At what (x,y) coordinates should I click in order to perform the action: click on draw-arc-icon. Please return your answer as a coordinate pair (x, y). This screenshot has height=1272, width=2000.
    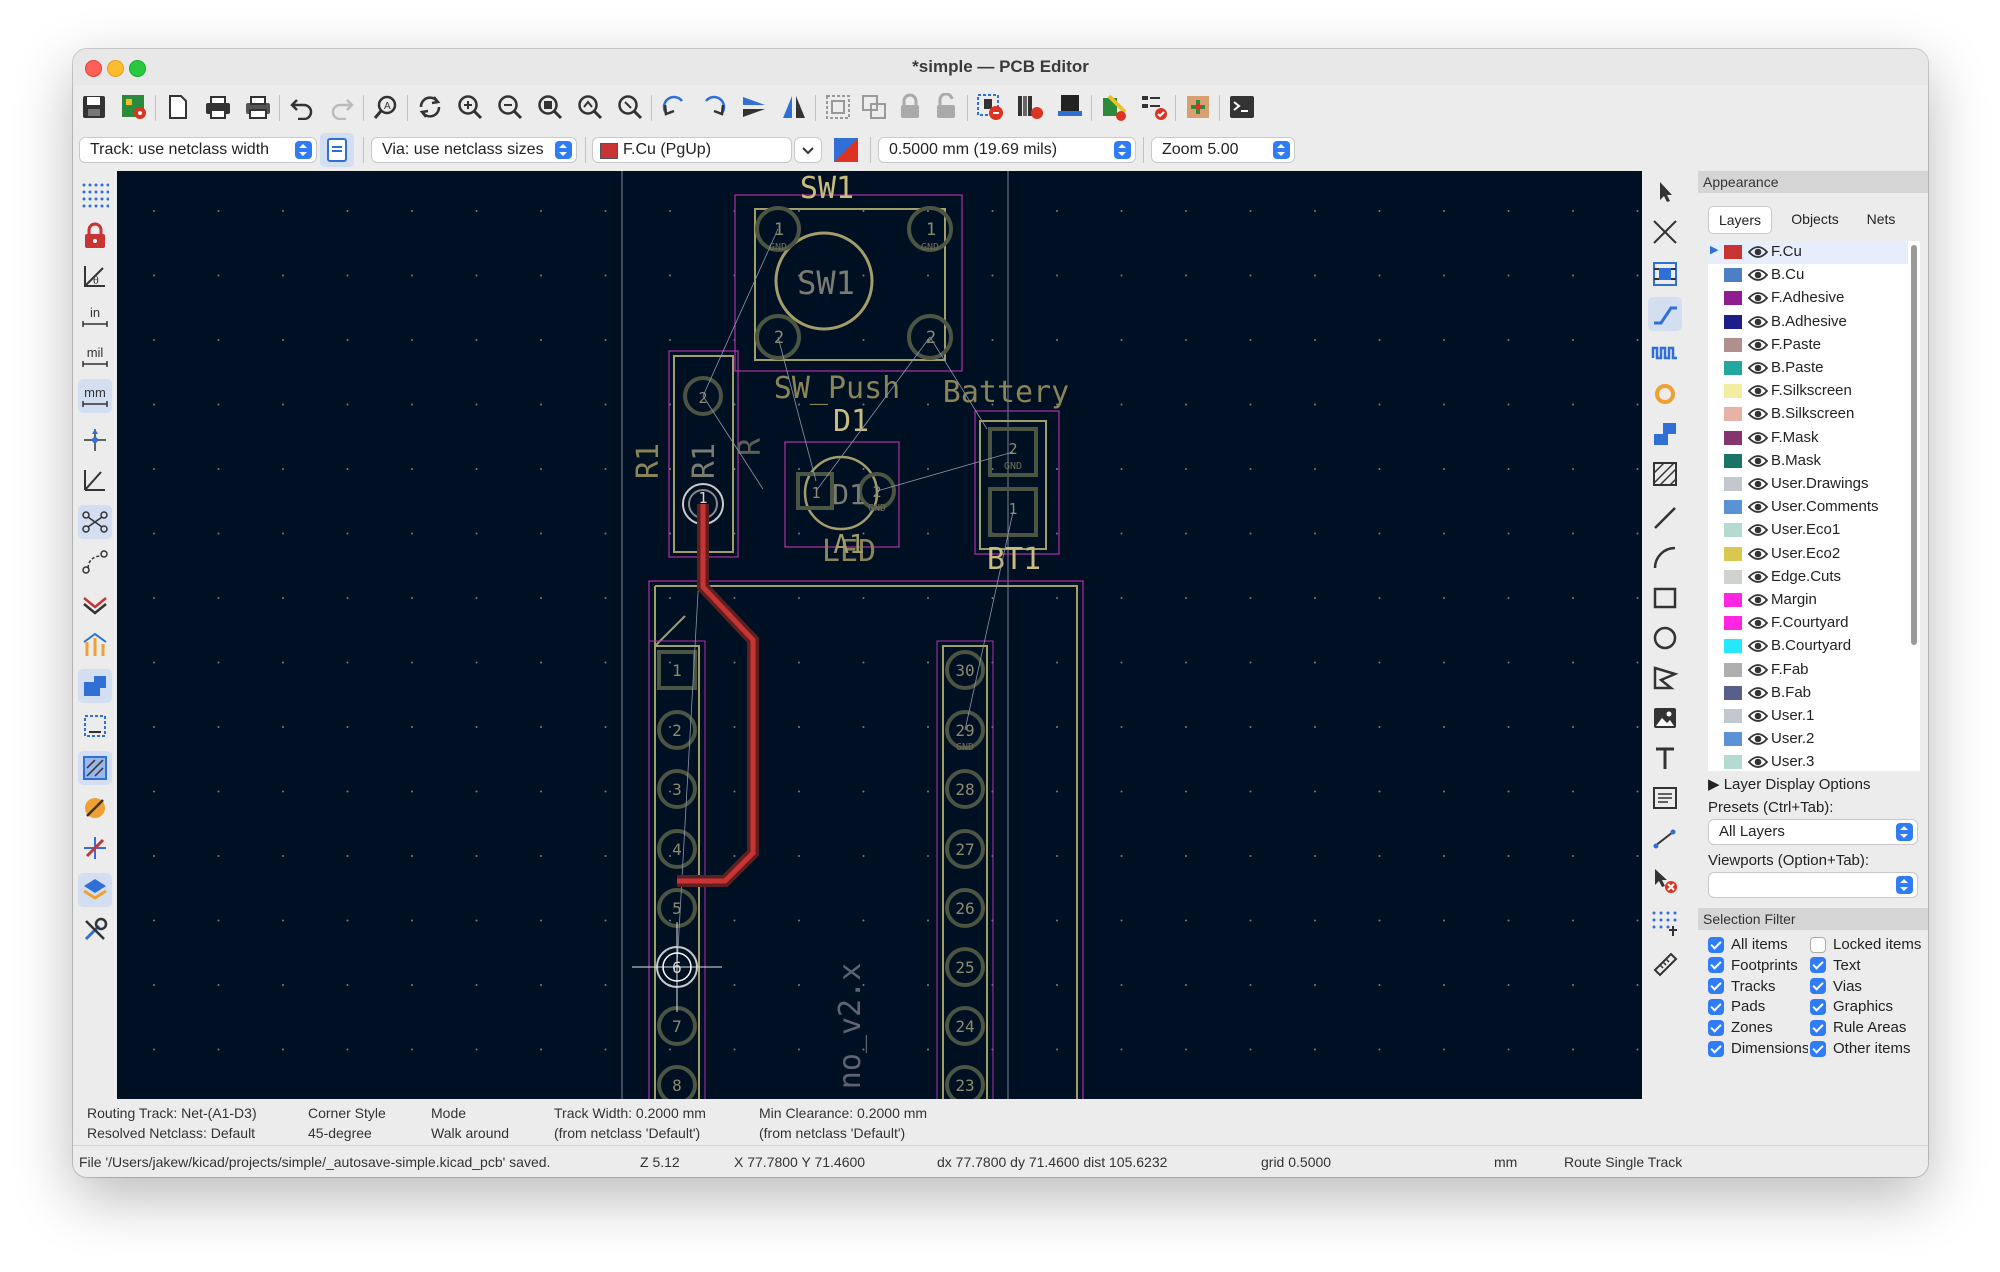
    Looking at the image, I should click on (1665, 558).